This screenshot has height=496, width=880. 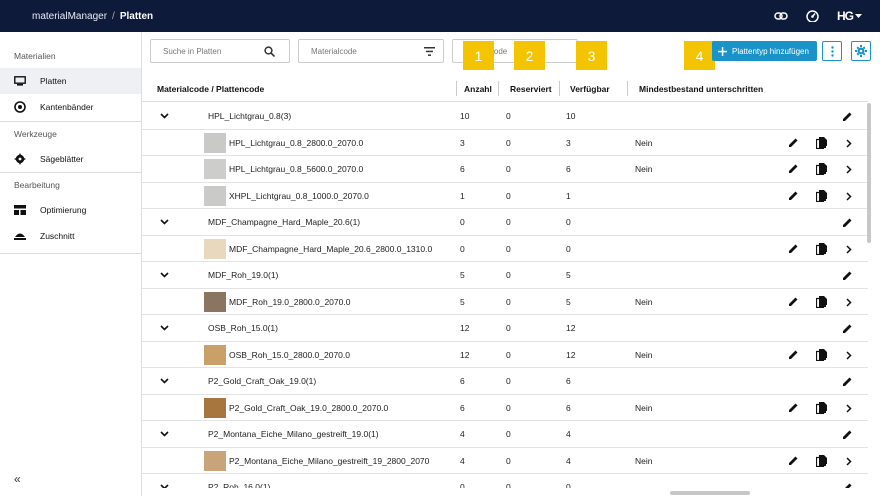 I want to click on table-row: XHPL_Lichtgrau_0.8_1000.0_2070.0 1 0 1, so click(x=505, y=196).